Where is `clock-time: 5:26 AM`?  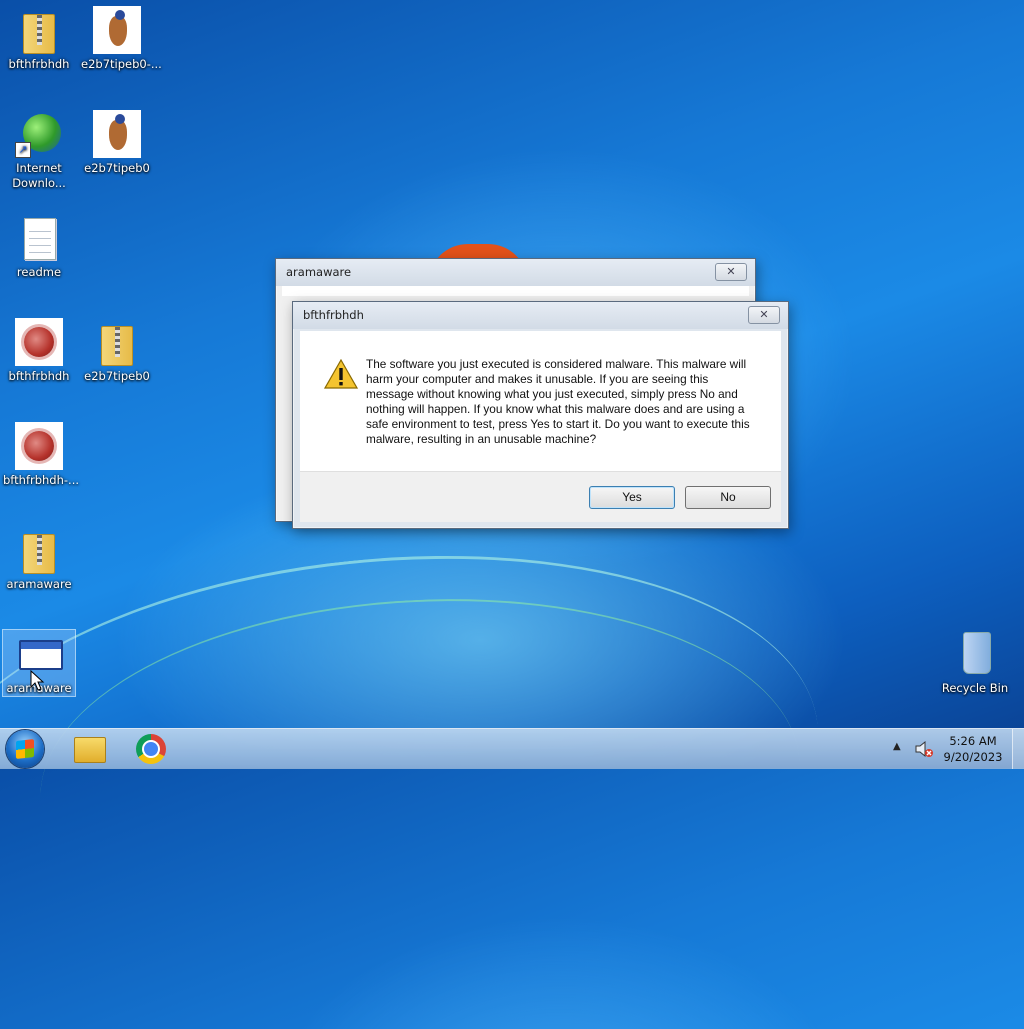
clock-time: 5:26 AM is located at coordinates (973, 741).